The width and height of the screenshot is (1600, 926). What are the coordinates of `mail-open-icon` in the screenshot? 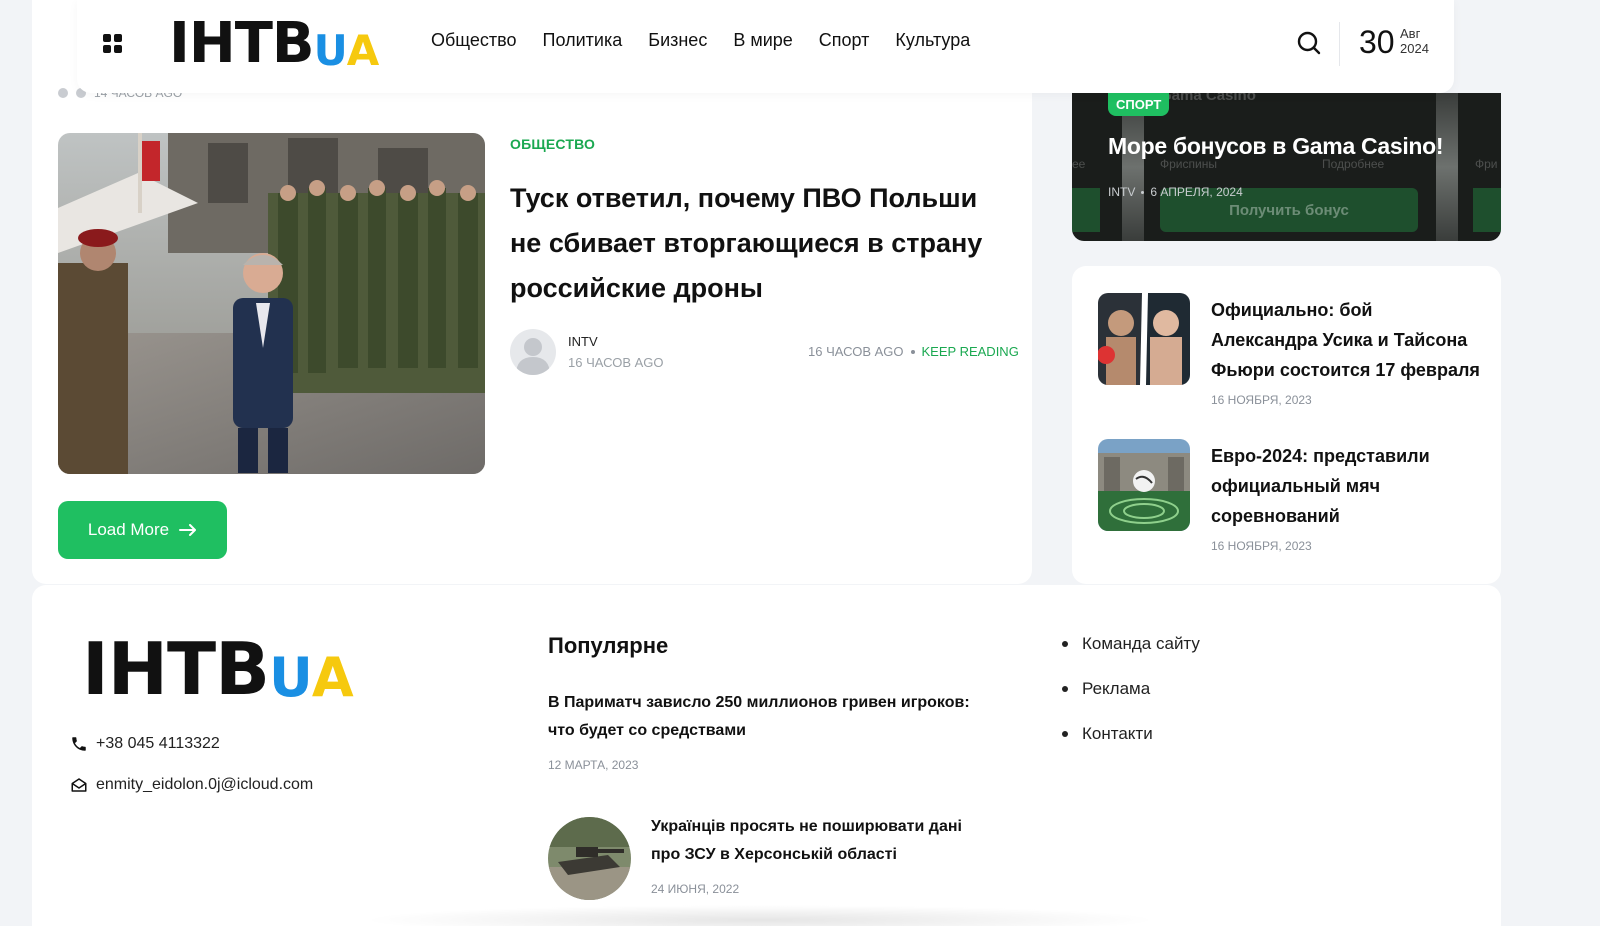 It's located at (79, 785).